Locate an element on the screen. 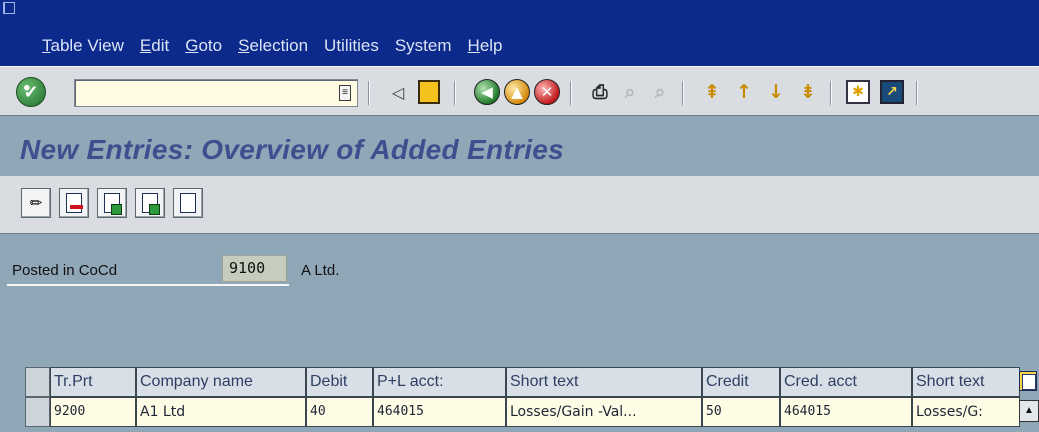 The image size is (1039, 432). shortcut-icon: ↗ is located at coordinates (892, 92).